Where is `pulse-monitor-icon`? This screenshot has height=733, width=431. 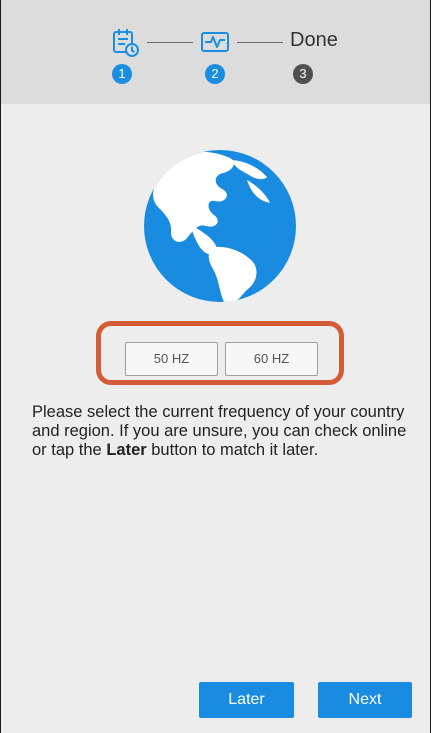 pulse-monitor-icon is located at coordinates (215, 42).